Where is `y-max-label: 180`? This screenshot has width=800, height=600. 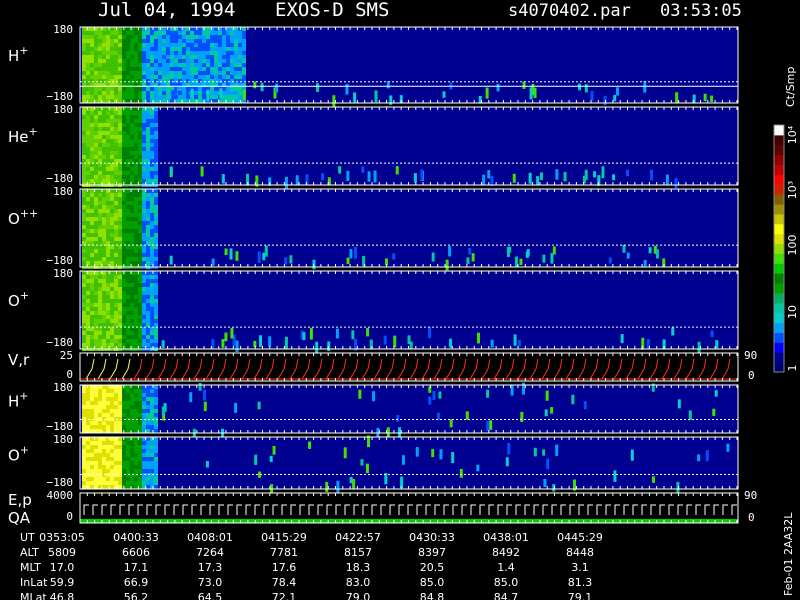
y-max-label: 180 is located at coordinates (63, 191).